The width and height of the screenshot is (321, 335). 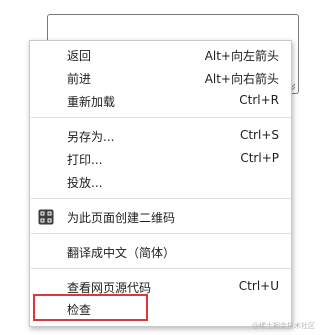 What do you see at coordinates (160, 159) in the screenshot?
I see `menu-item-print: 打印... Ctrl+P` at bounding box center [160, 159].